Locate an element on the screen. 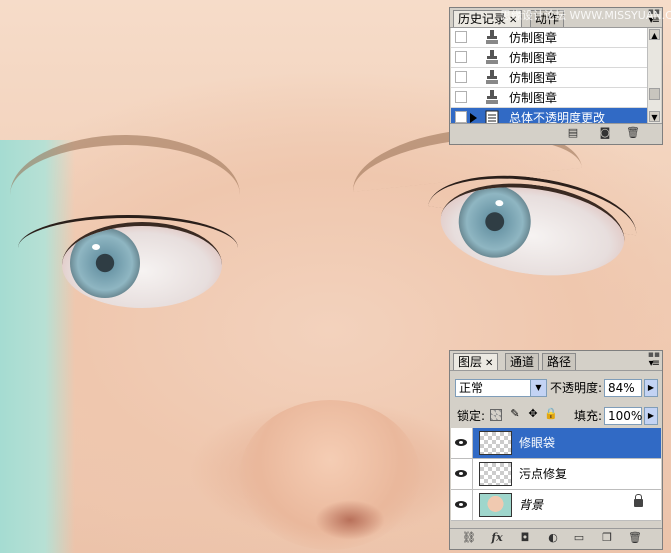  lock-icon is located at coordinates (638, 500).